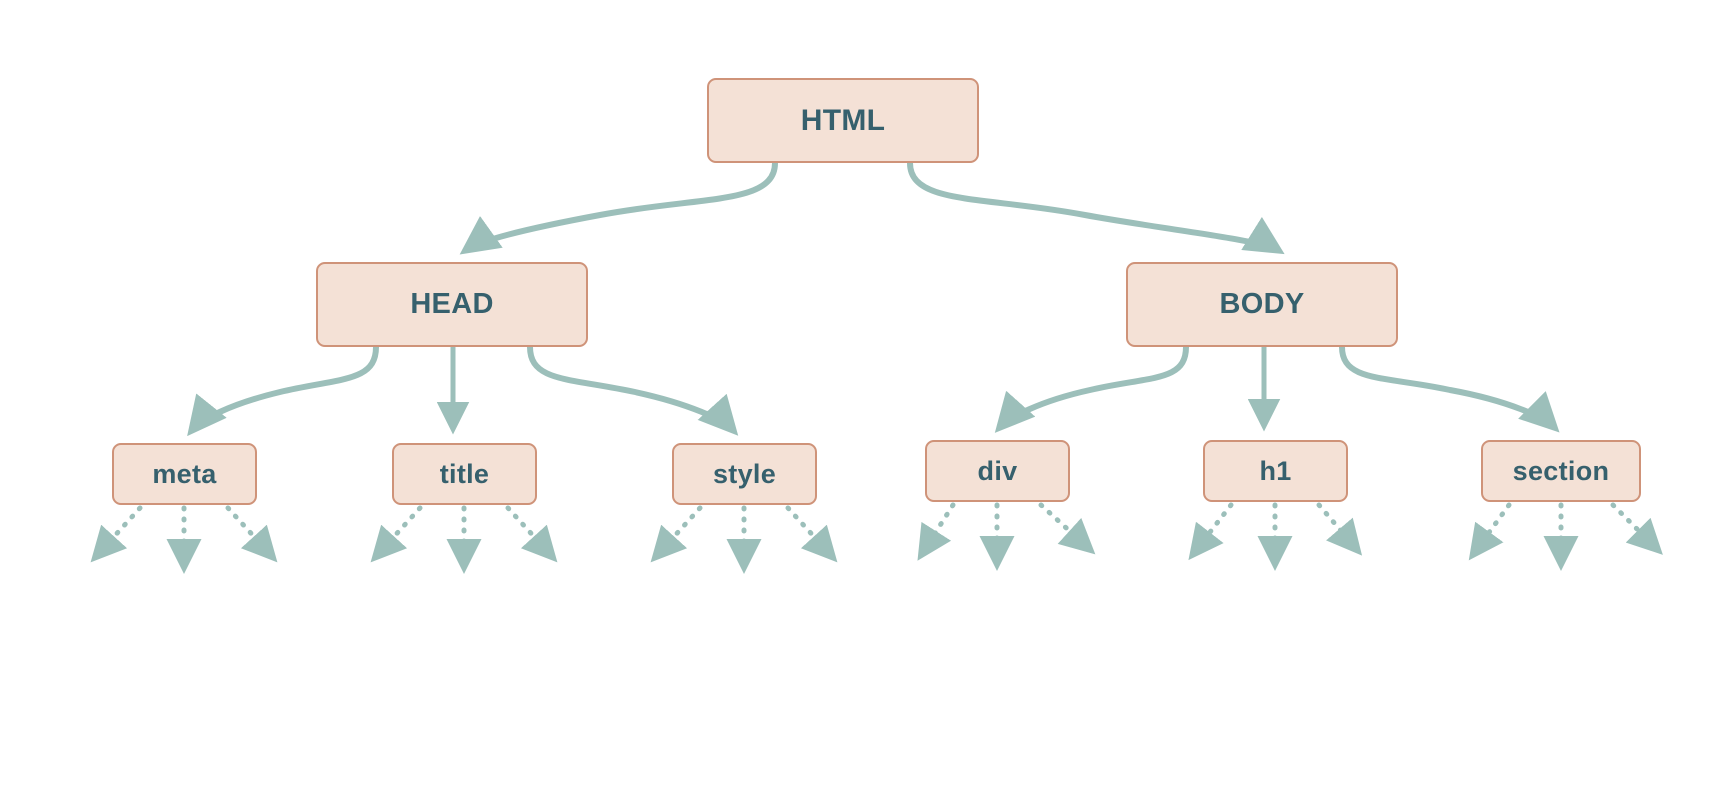  I want to click on node-meta: meta, so click(184, 474).